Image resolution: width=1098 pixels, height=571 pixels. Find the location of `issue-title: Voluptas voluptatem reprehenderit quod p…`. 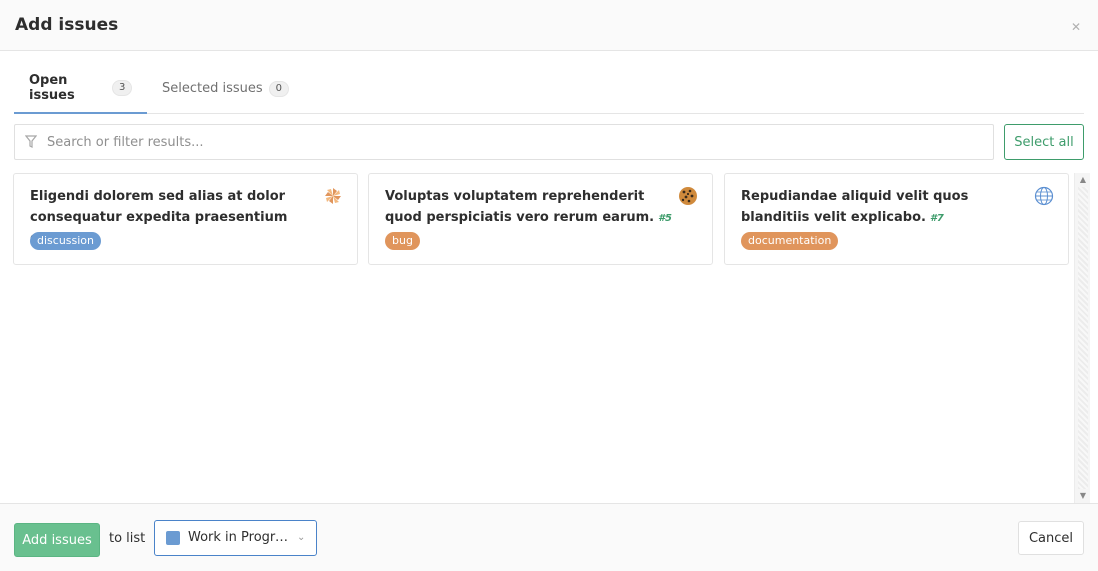

issue-title: Voluptas voluptatem reprehenderit quod p… is located at coordinates (530, 207).